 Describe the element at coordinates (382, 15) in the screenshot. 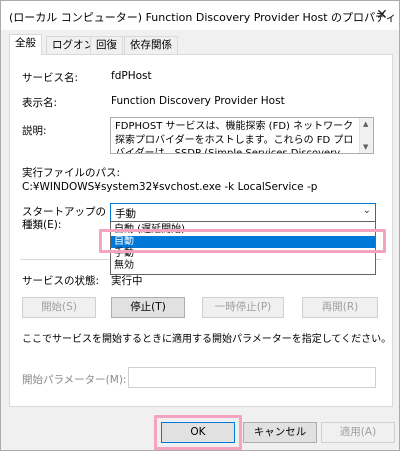

I see `close-icon: ✕` at that location.